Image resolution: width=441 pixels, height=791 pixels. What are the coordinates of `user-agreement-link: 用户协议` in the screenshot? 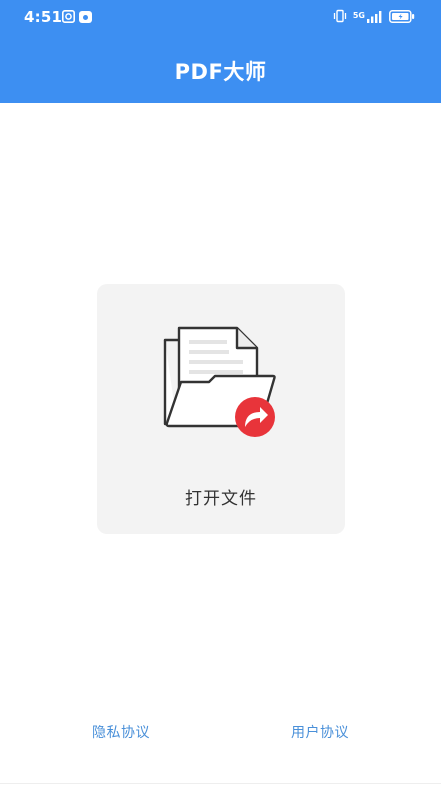 It's located at (320, 732).